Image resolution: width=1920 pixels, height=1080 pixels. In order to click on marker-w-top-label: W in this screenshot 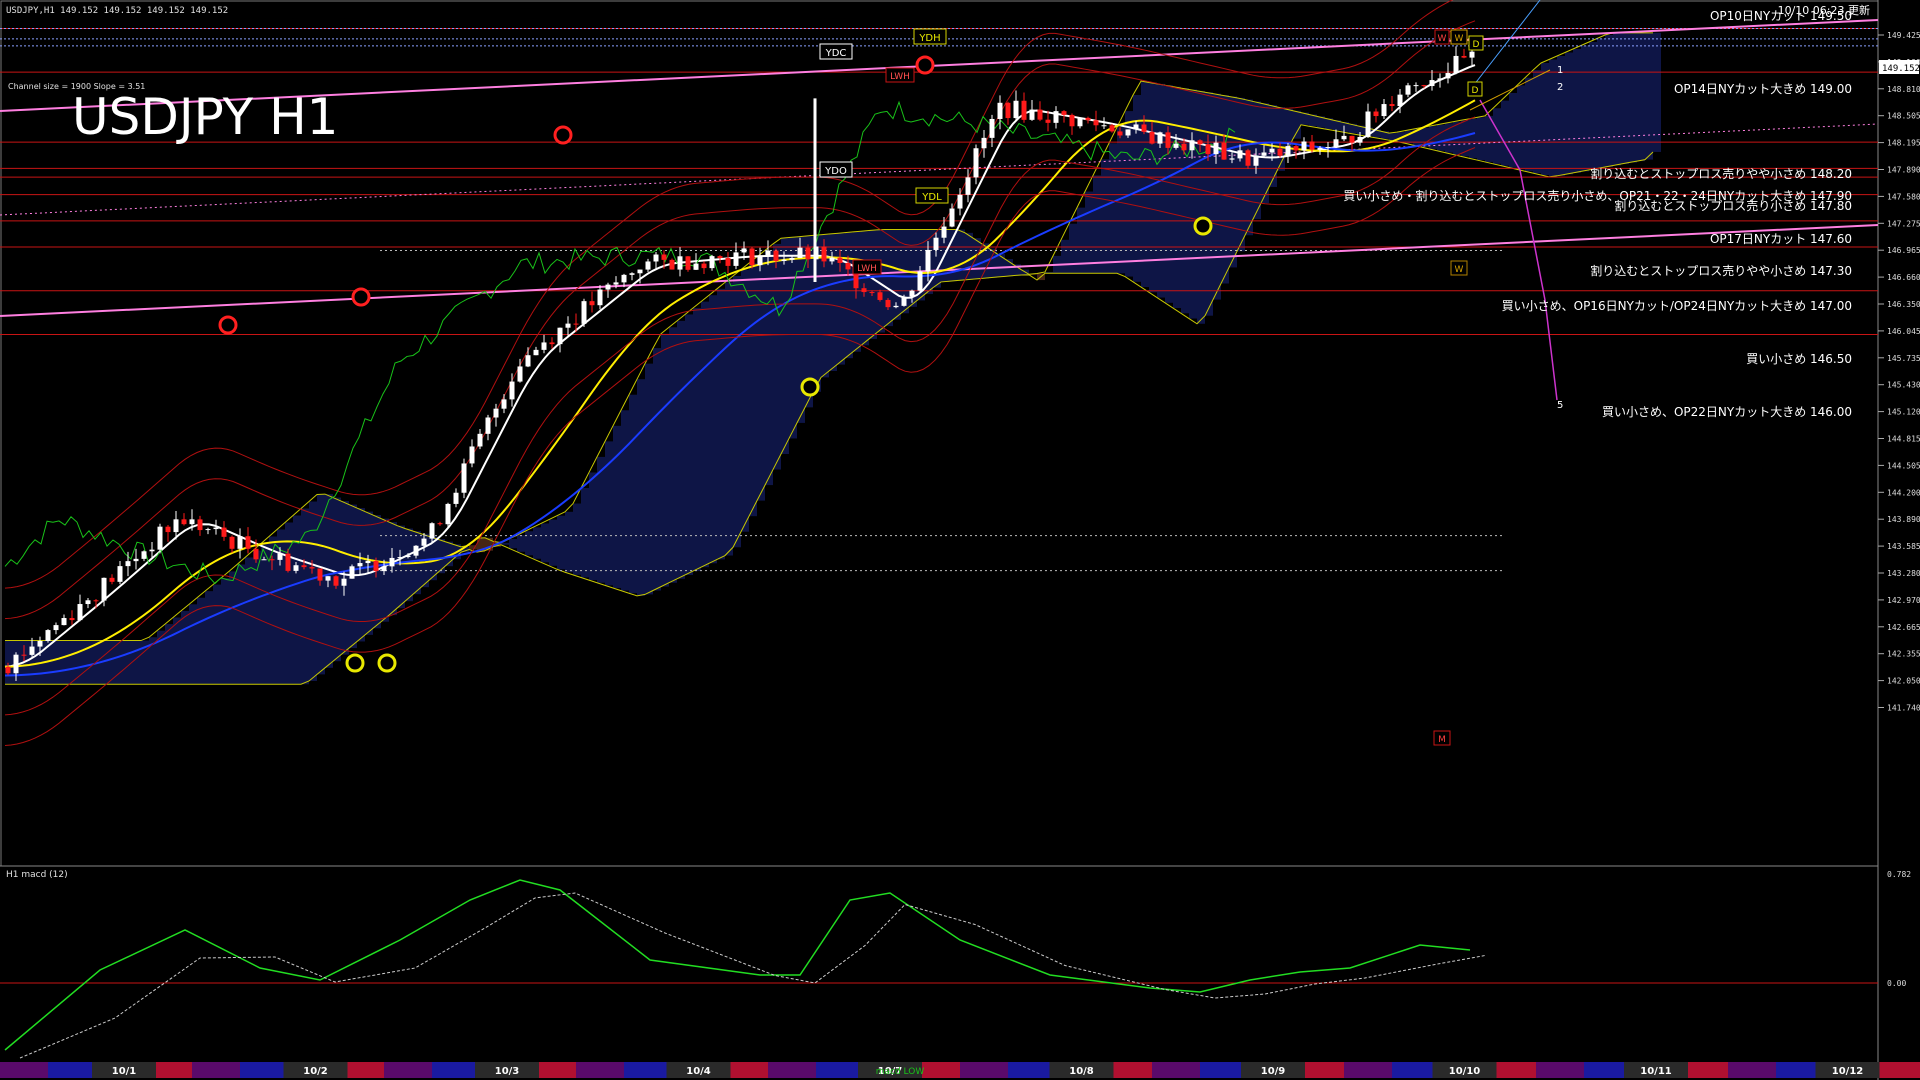, I will do `click(1459, 39)`.